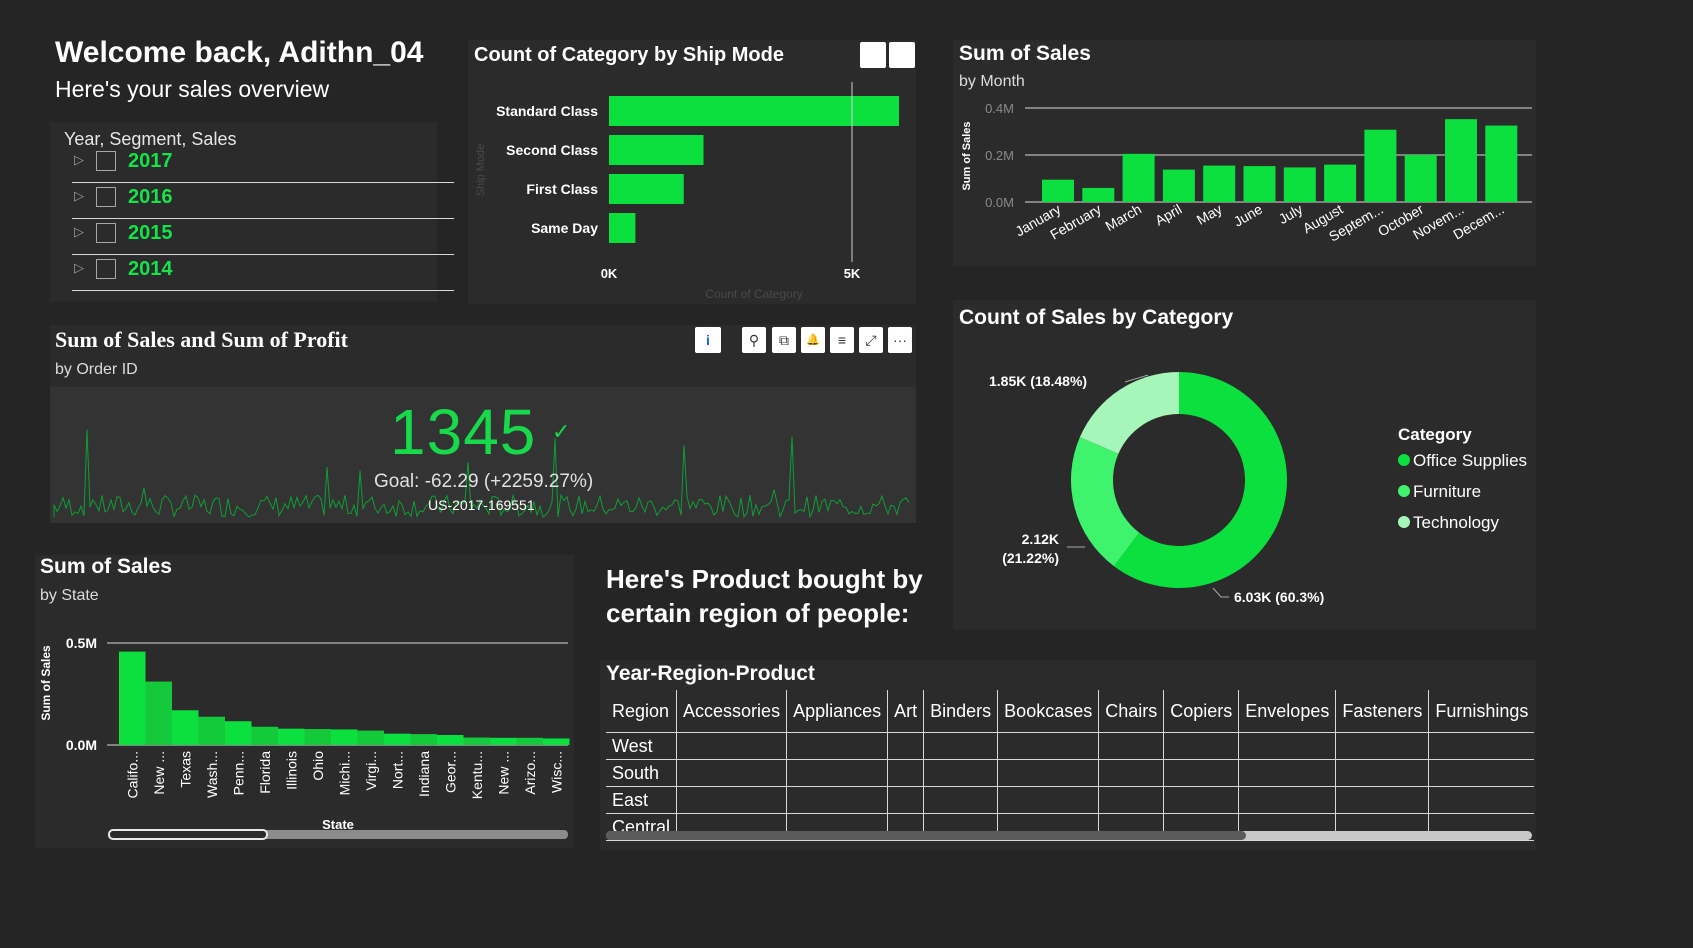 This screenshot has height=948, width=1693. Describe the element at coordinates (150, 197) in the screenshot. I see `slicer-year-label: 2016` at that location.